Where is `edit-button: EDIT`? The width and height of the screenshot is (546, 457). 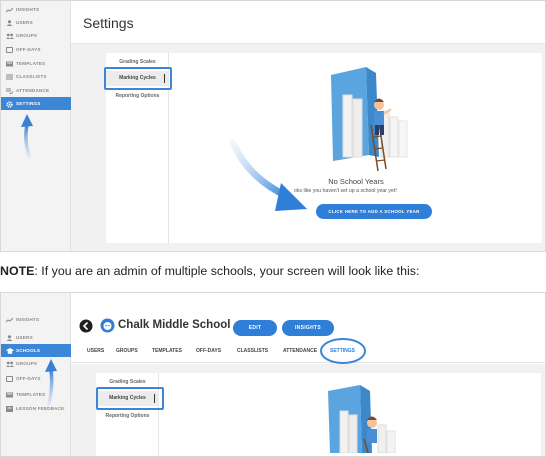 edit-button: EDIT is located at coordinates (255, 328).